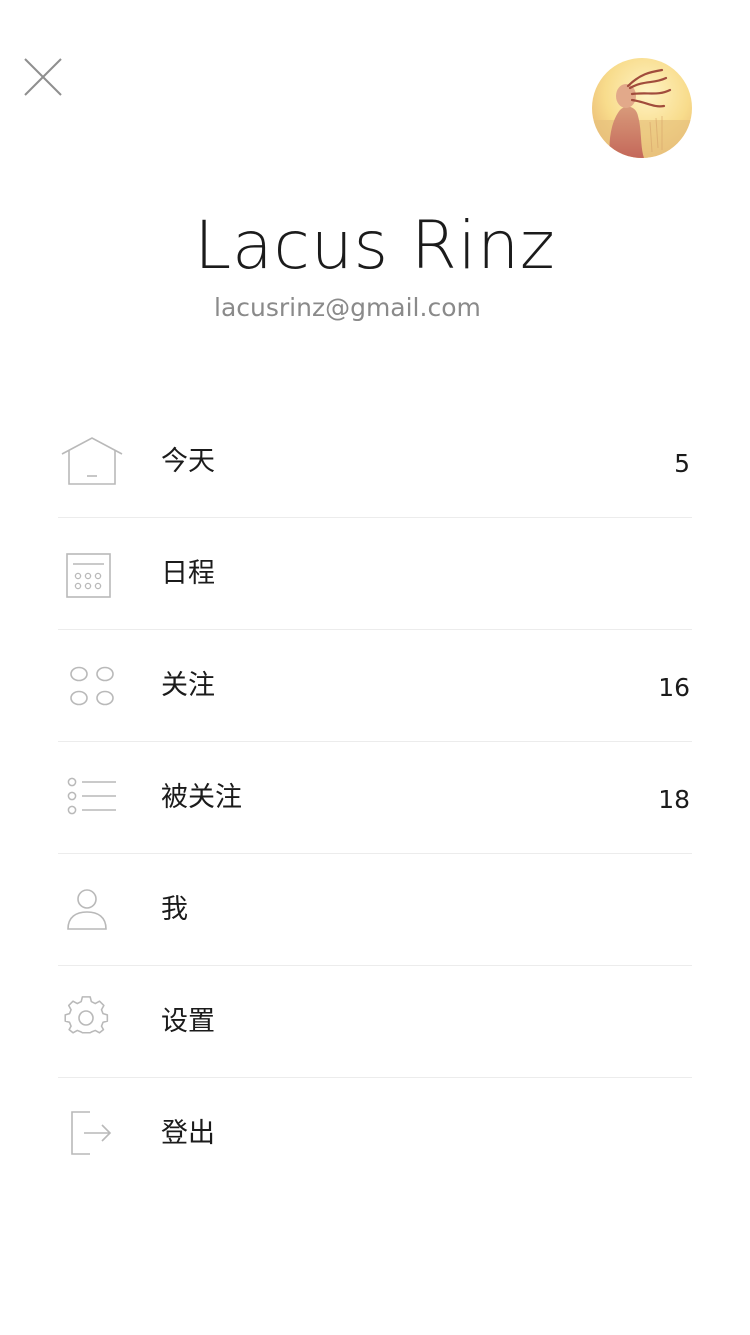 The width and height of the screenshot is (750, 1335). I want to click on avatar, so click(642, 108).